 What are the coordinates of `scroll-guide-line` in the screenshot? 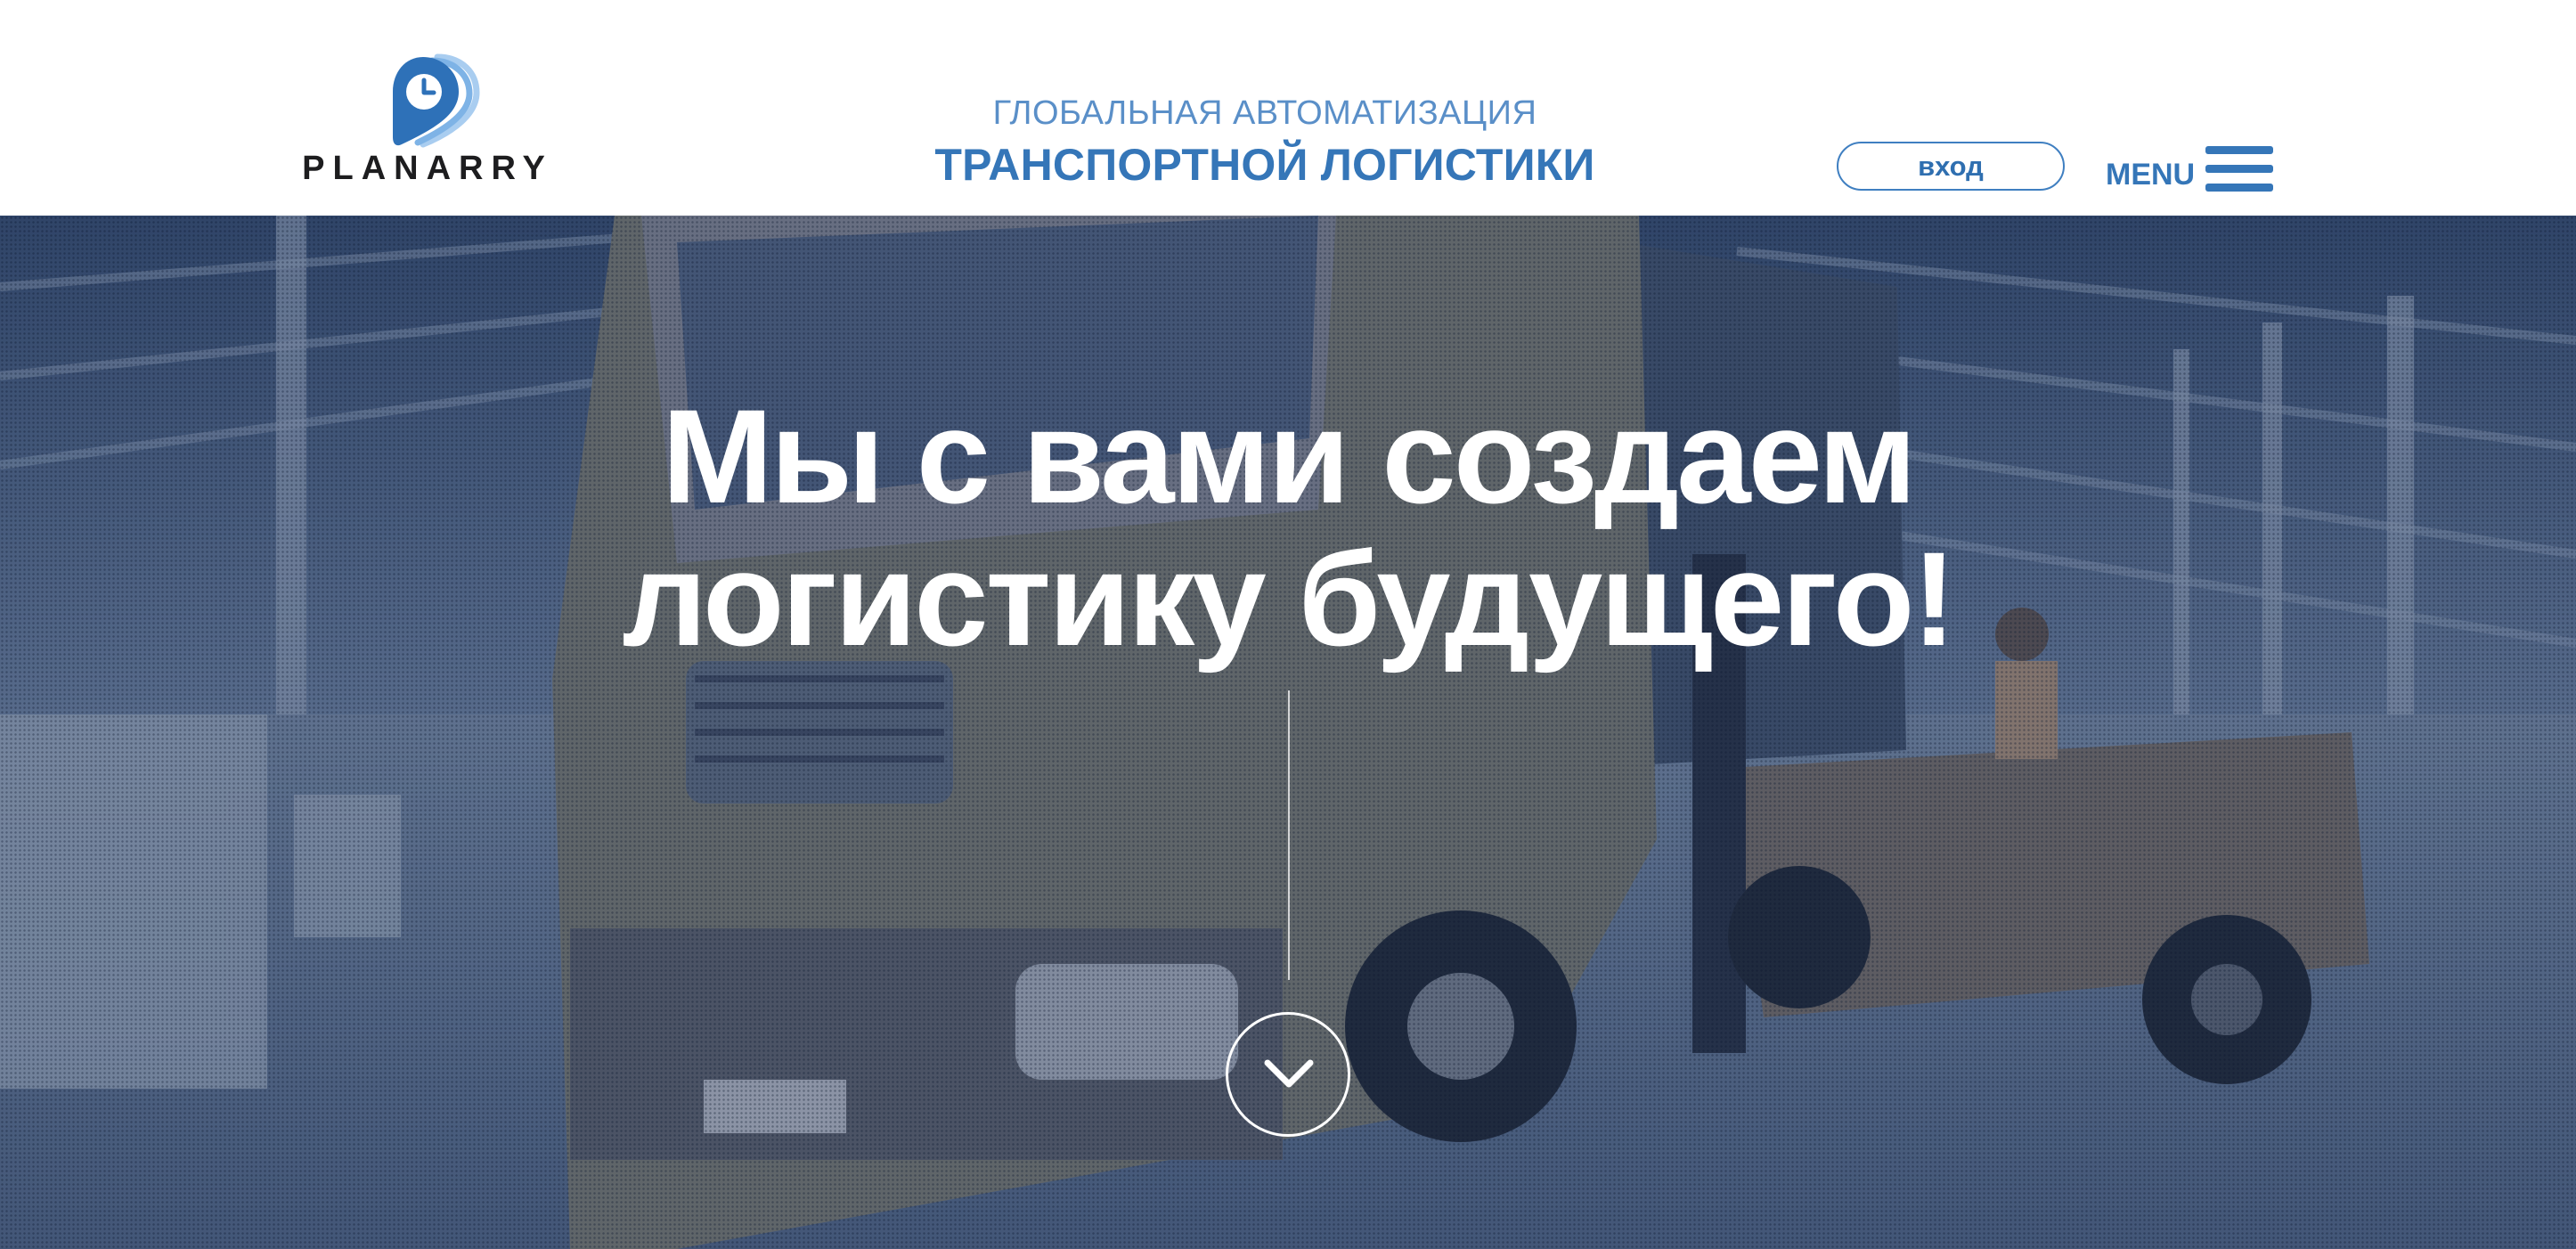 It's located at (1289, 835).